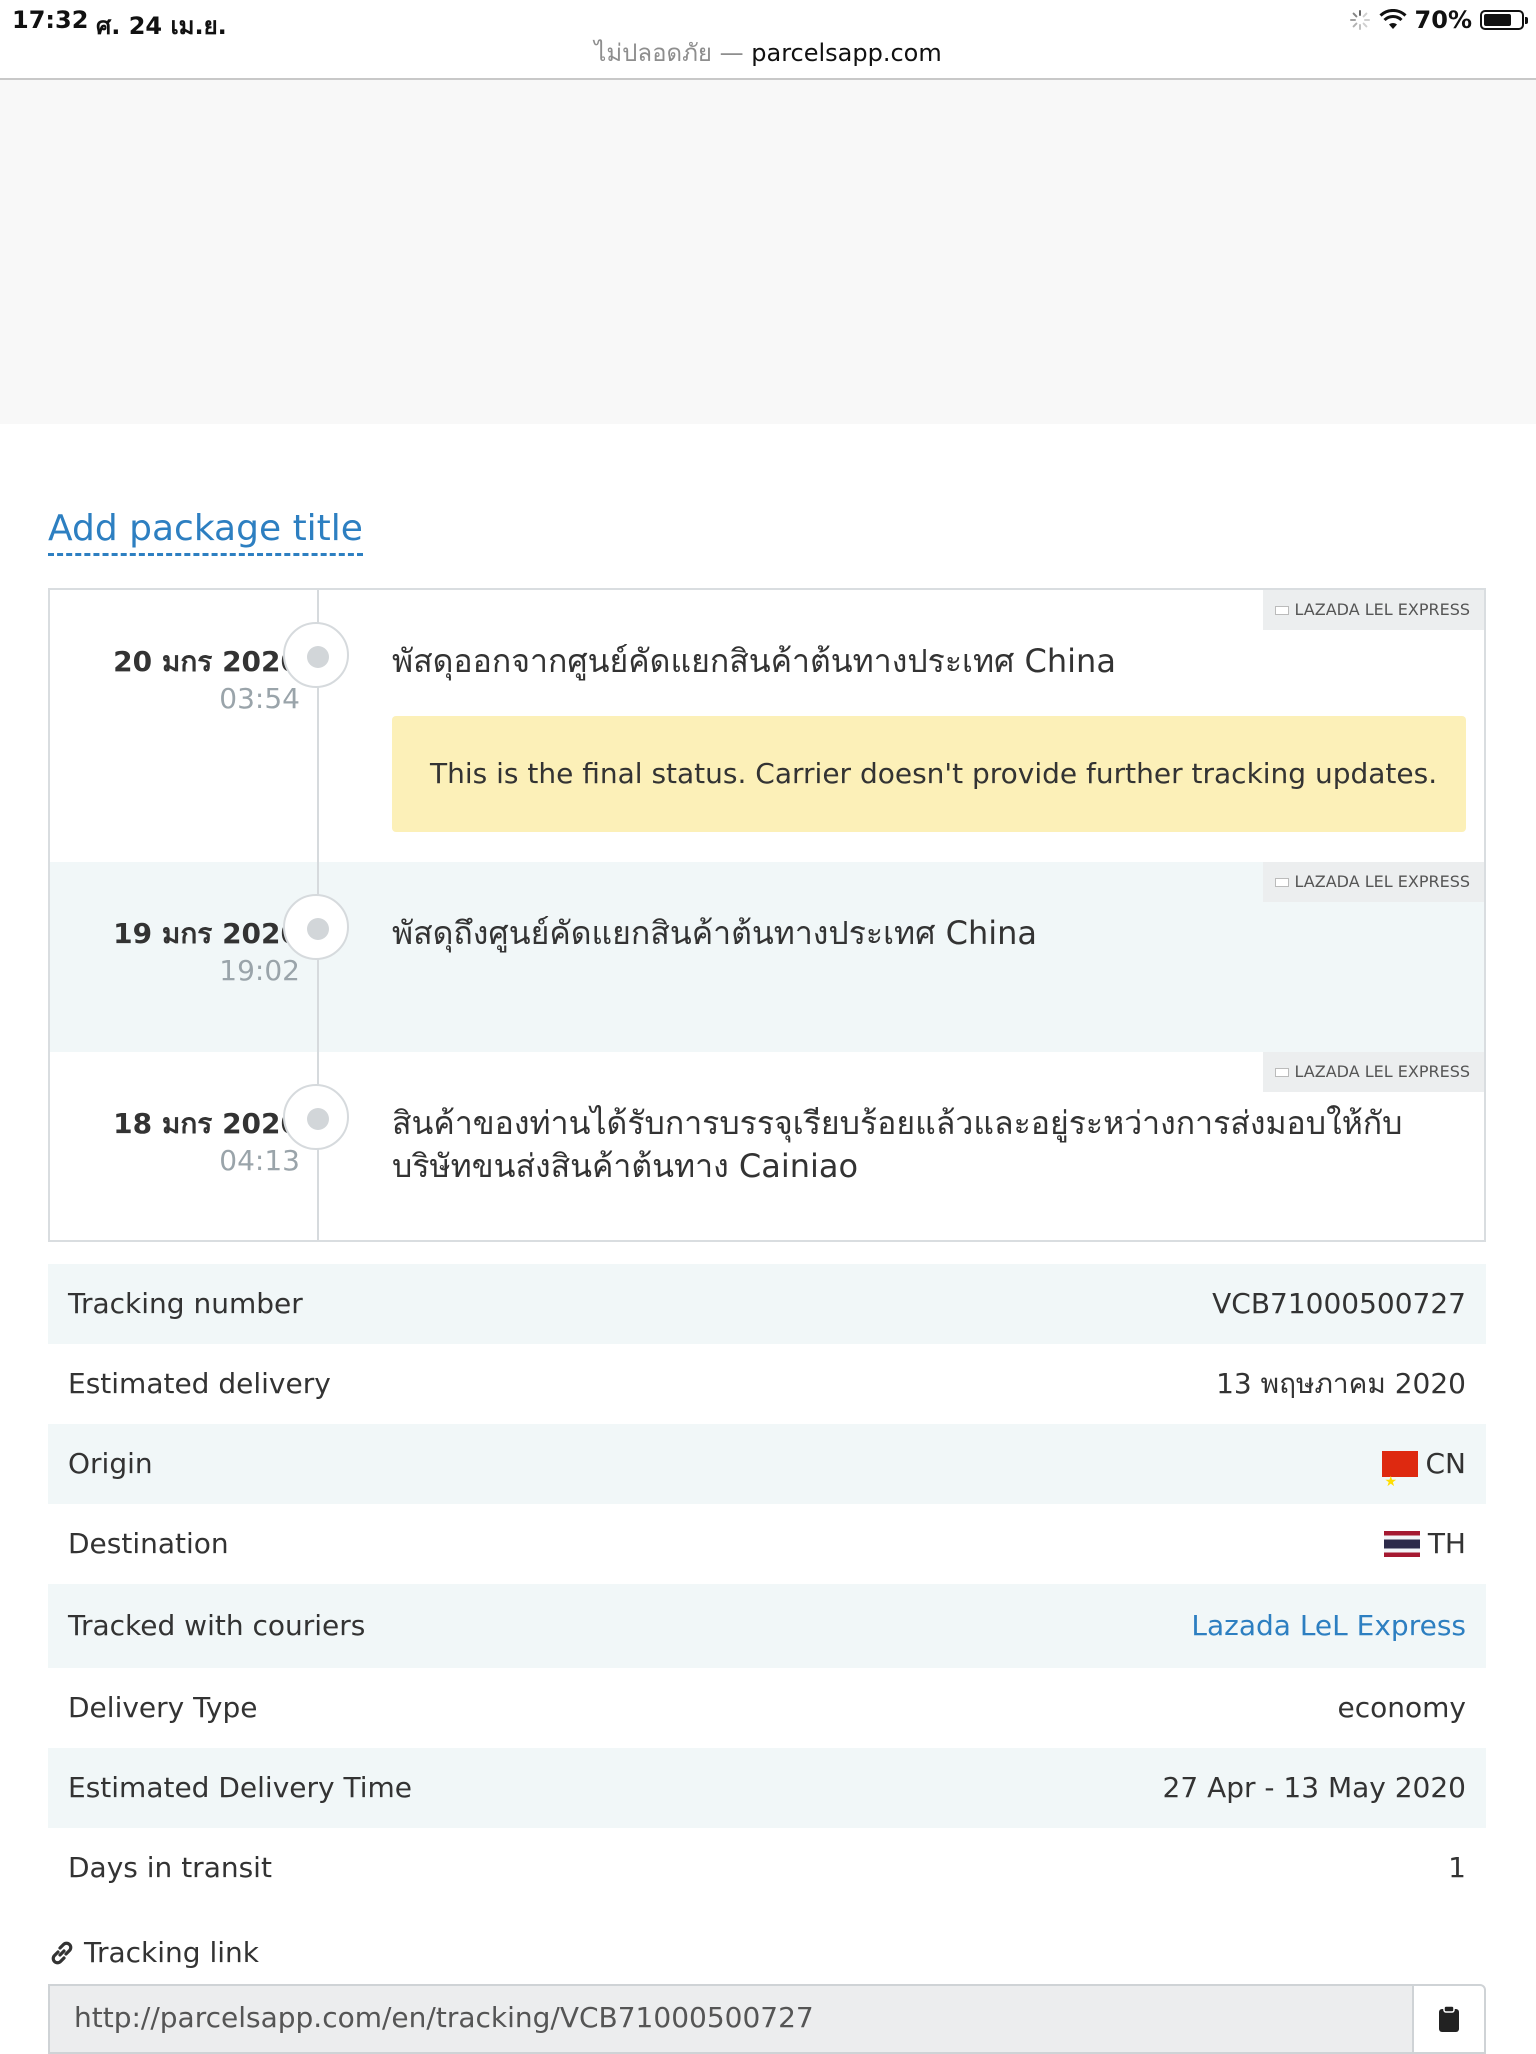  Describe the element at coordinates (1401, 1707) in the screenshot. I see `delivery-type-value: economy` at that location.